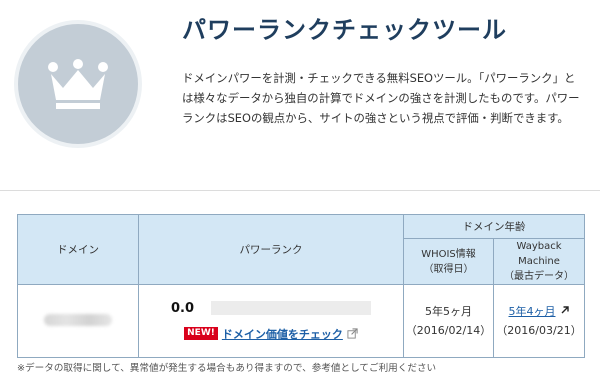 The height and width of the screenshot is (378, 600). What do you see at coordinates (282, 334) in the screenshot?
I see `domain-value-check-link: ドメイン価値をチェック` at bounding box center [282, 334].